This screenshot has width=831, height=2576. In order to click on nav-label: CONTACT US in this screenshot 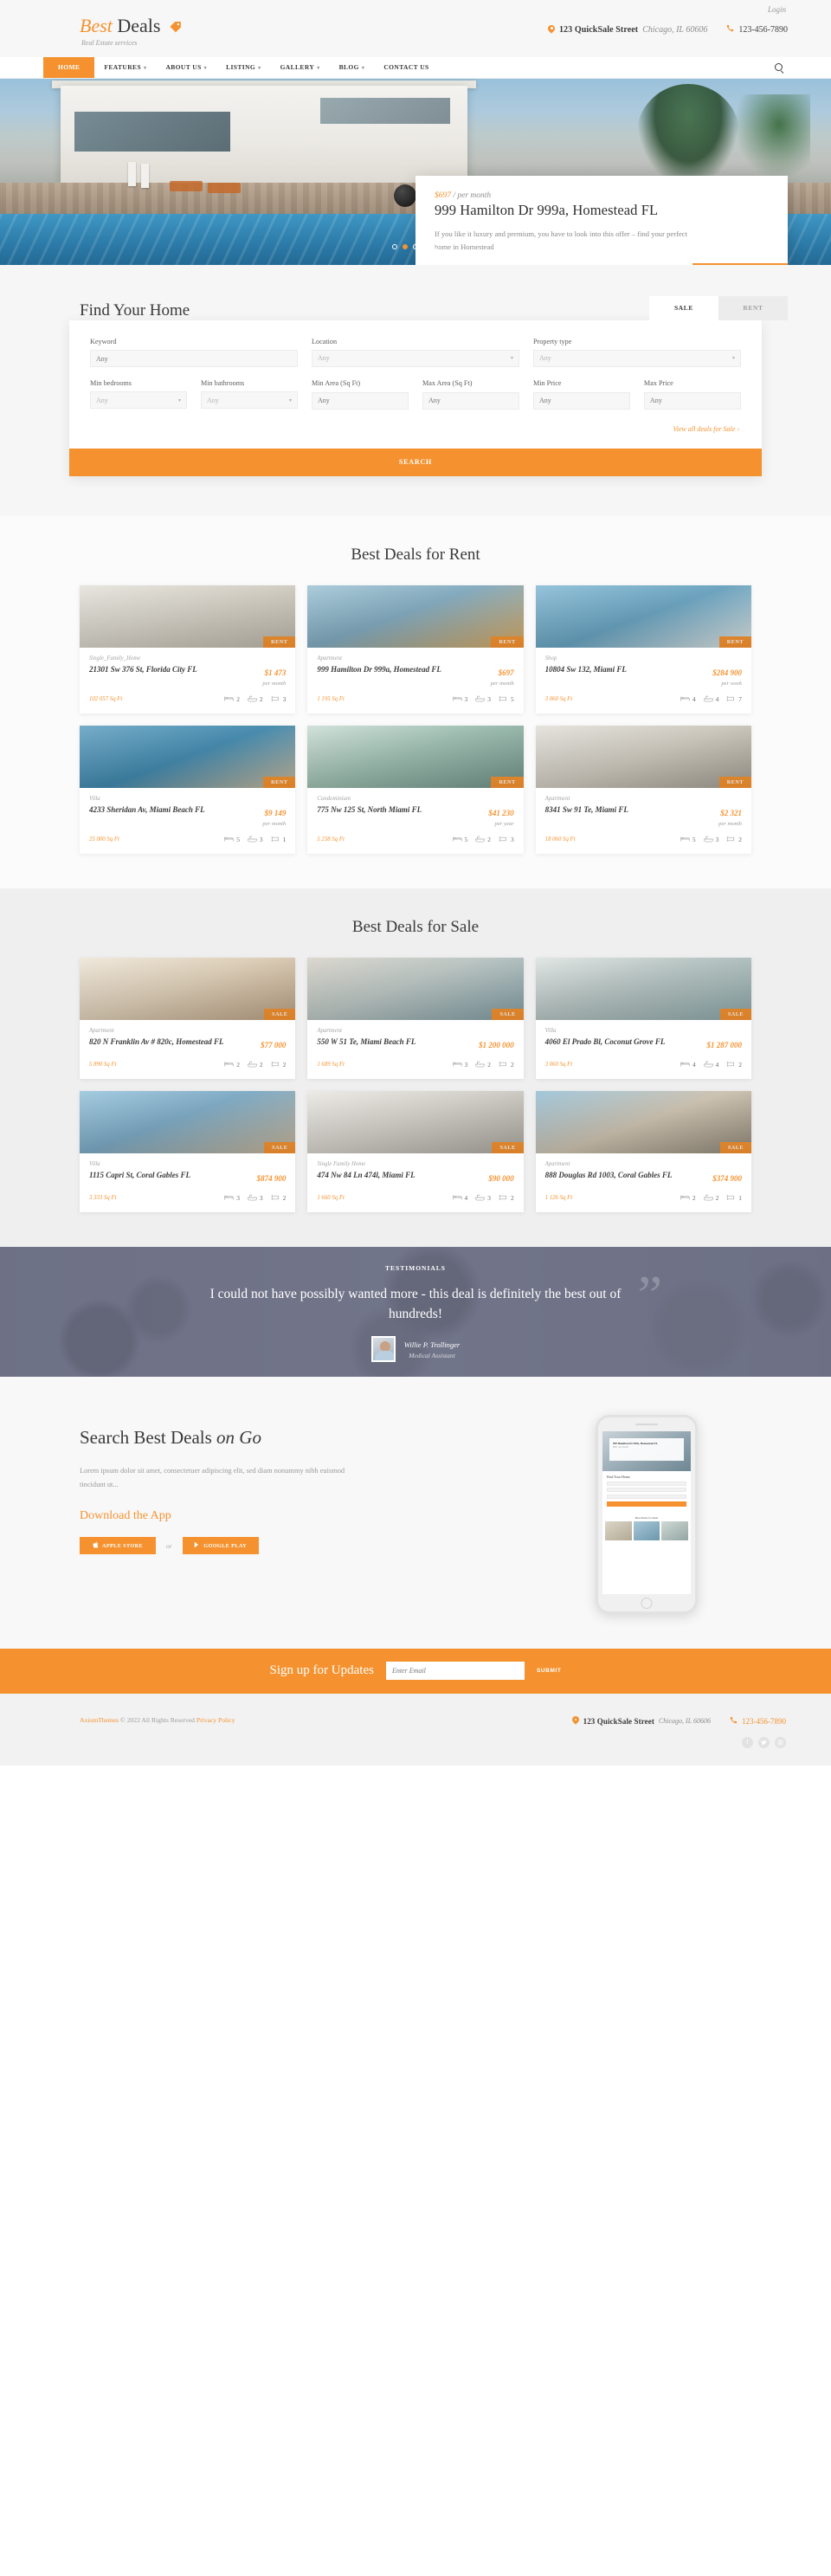, I will do `click(406, 67)`.